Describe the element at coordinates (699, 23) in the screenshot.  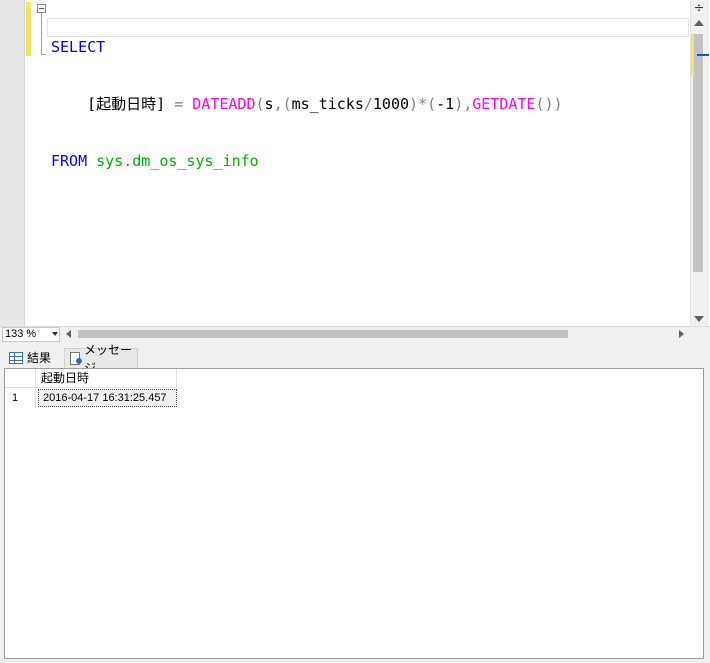
I see `scroll-up-arrow-icon` at that location.